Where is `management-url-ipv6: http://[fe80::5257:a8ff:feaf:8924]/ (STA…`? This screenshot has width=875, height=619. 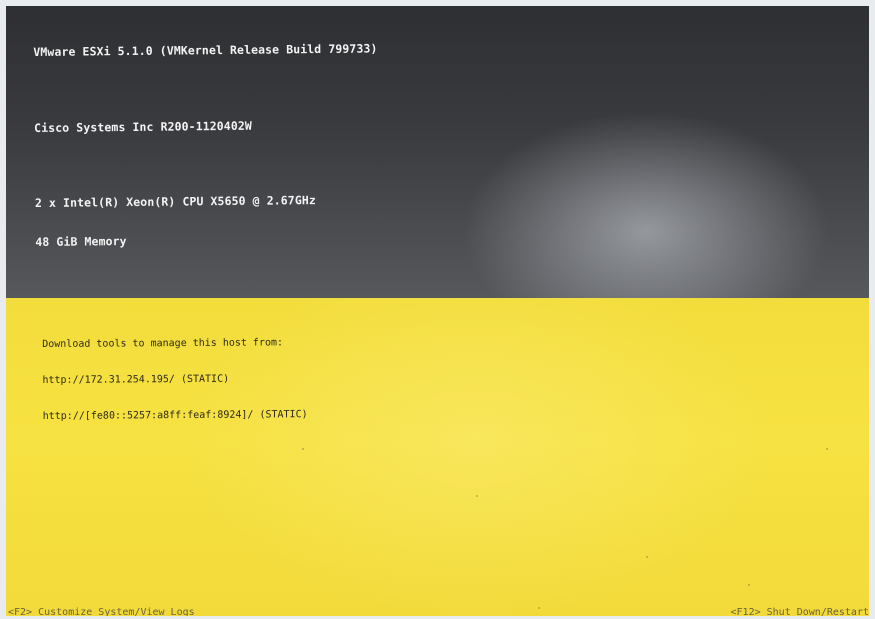
management-url-ipv6: http://[fe80::5257:a8ff:feaf:8924]/ (STA… is located at coordinates (175, 415).